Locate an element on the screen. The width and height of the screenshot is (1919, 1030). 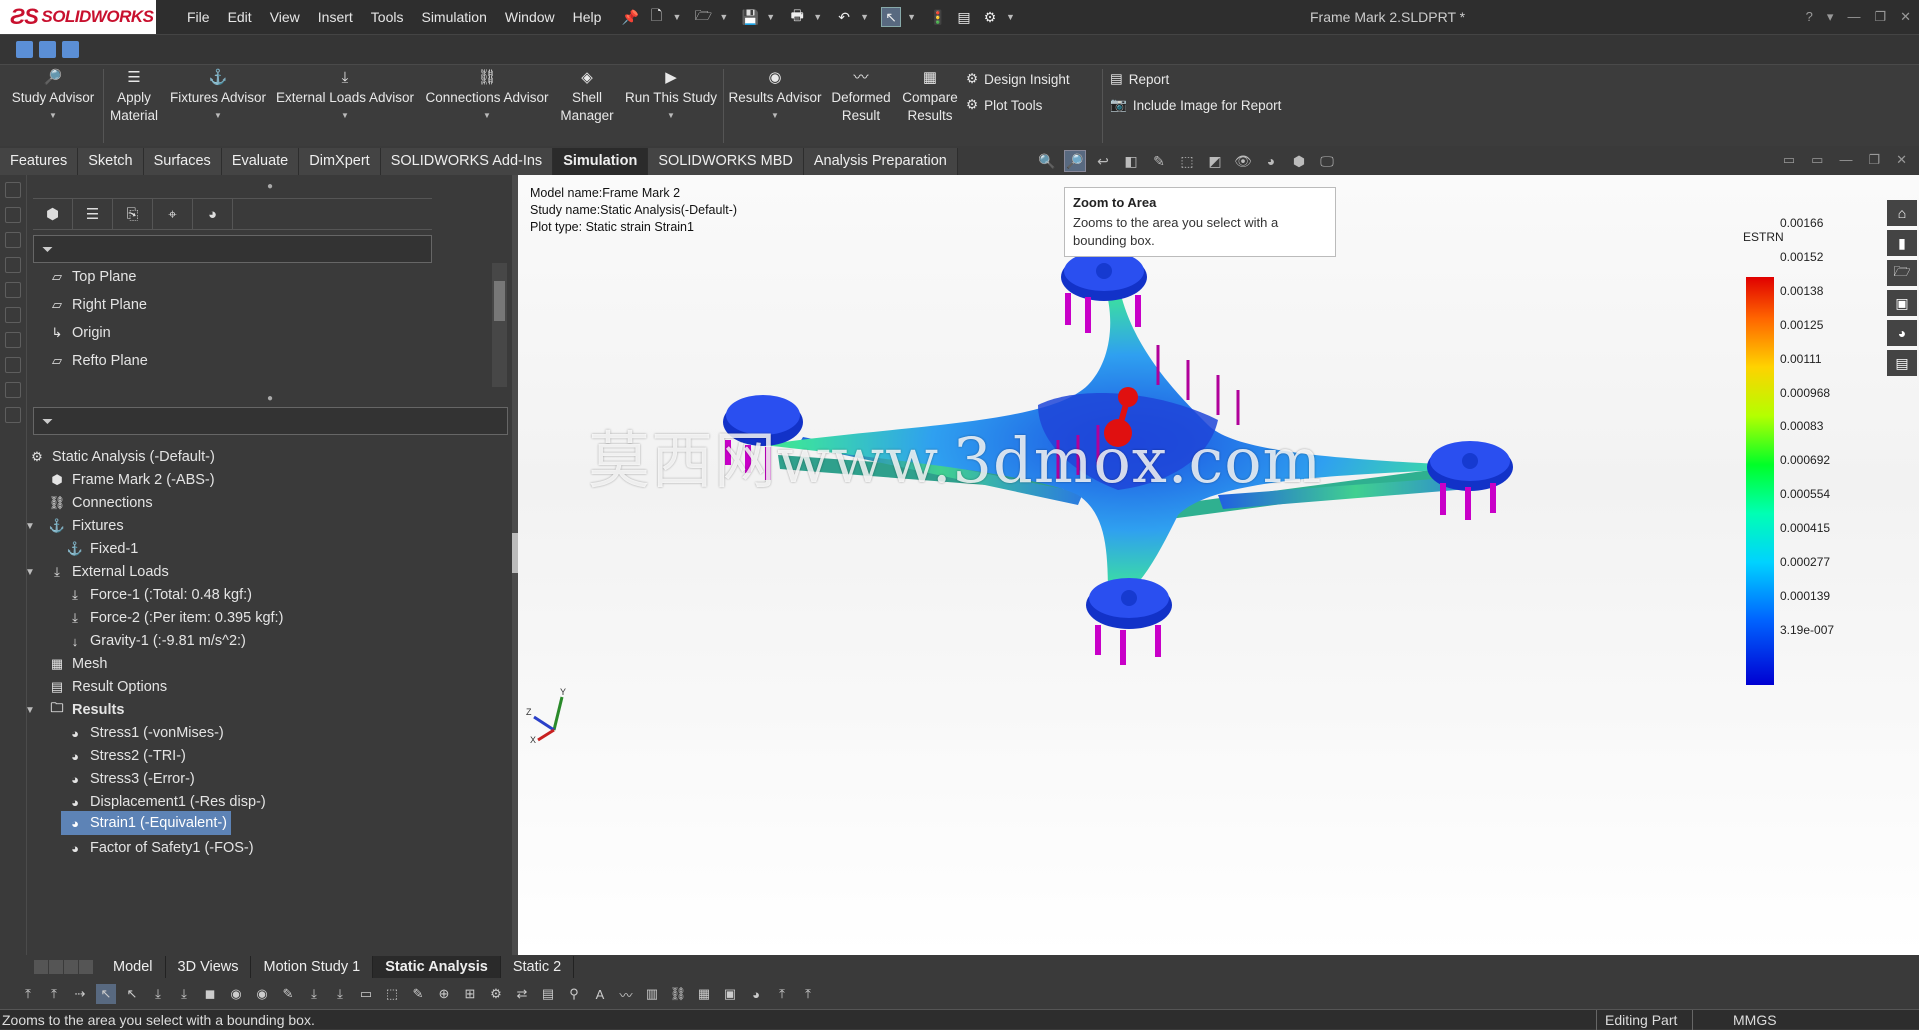
display-style-icon: ◩ is located at coordinates (1215, 161).